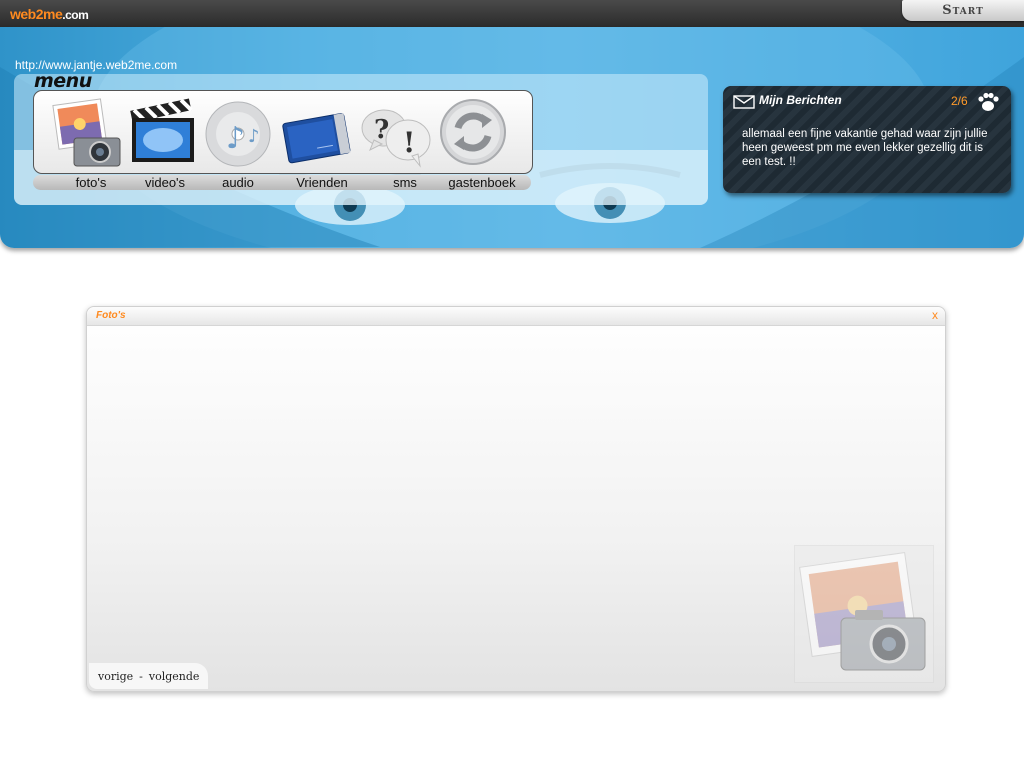  Describe the element at coordinates (405, 182) in the screenshot. I see `menu-label-sms: sms` at that location.